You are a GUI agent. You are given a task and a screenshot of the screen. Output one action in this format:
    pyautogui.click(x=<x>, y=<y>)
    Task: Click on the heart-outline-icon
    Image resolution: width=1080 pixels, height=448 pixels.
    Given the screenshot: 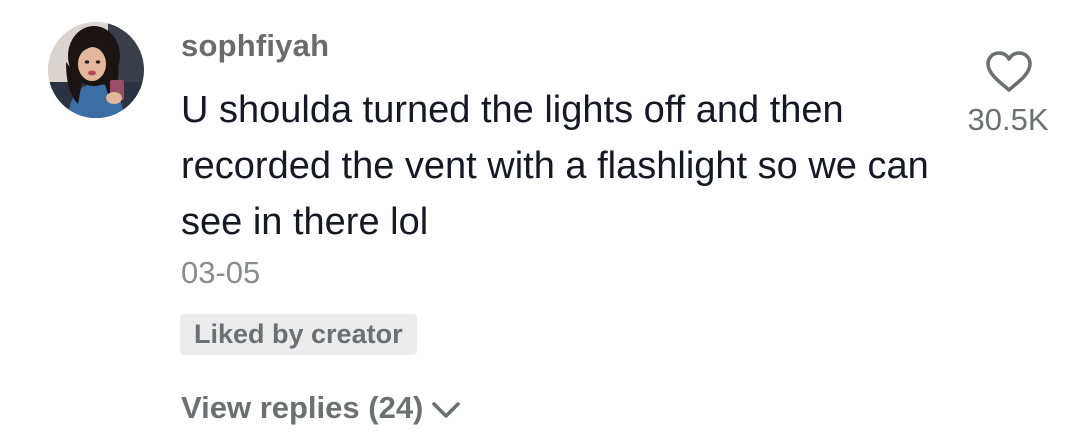 What is the action you would take?
    pyautogui.click(x=1009, y=71)
    